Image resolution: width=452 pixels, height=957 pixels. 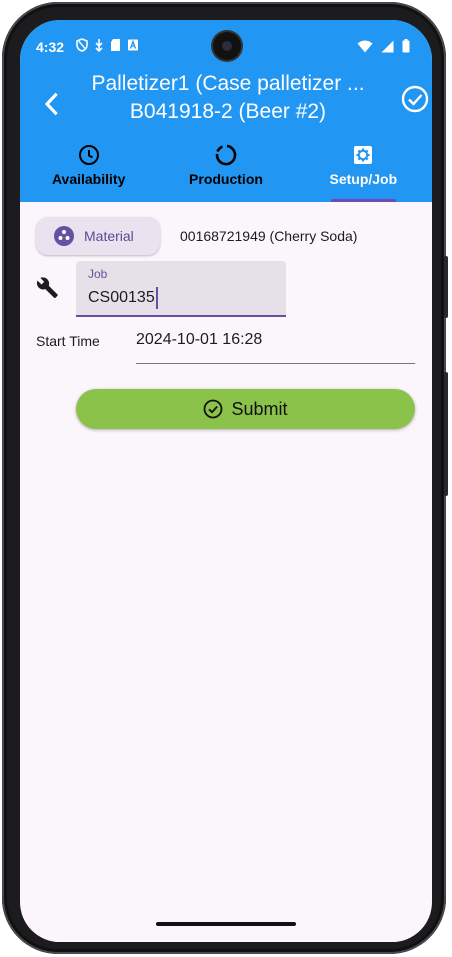 What do you see at coordinates (133, 45) in the screenshot?
I see `app-notification-icon` at bounding box center [133, 45].